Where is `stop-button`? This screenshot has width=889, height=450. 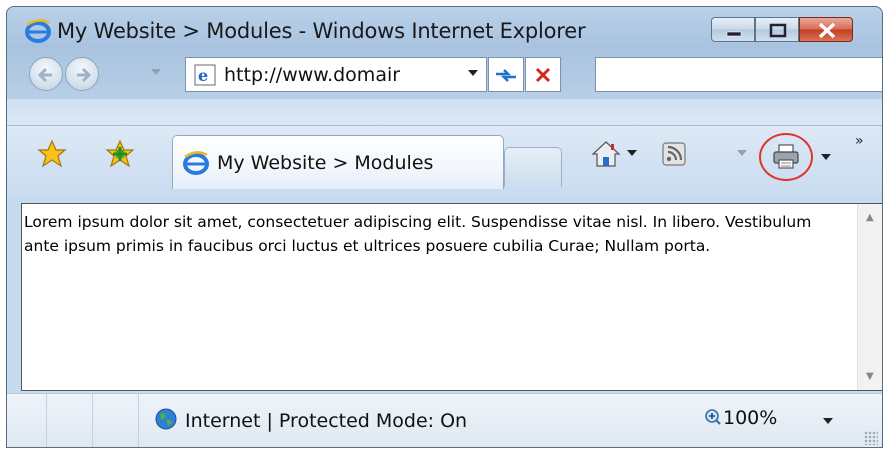
stop-button is located at coordinates (543, 74).